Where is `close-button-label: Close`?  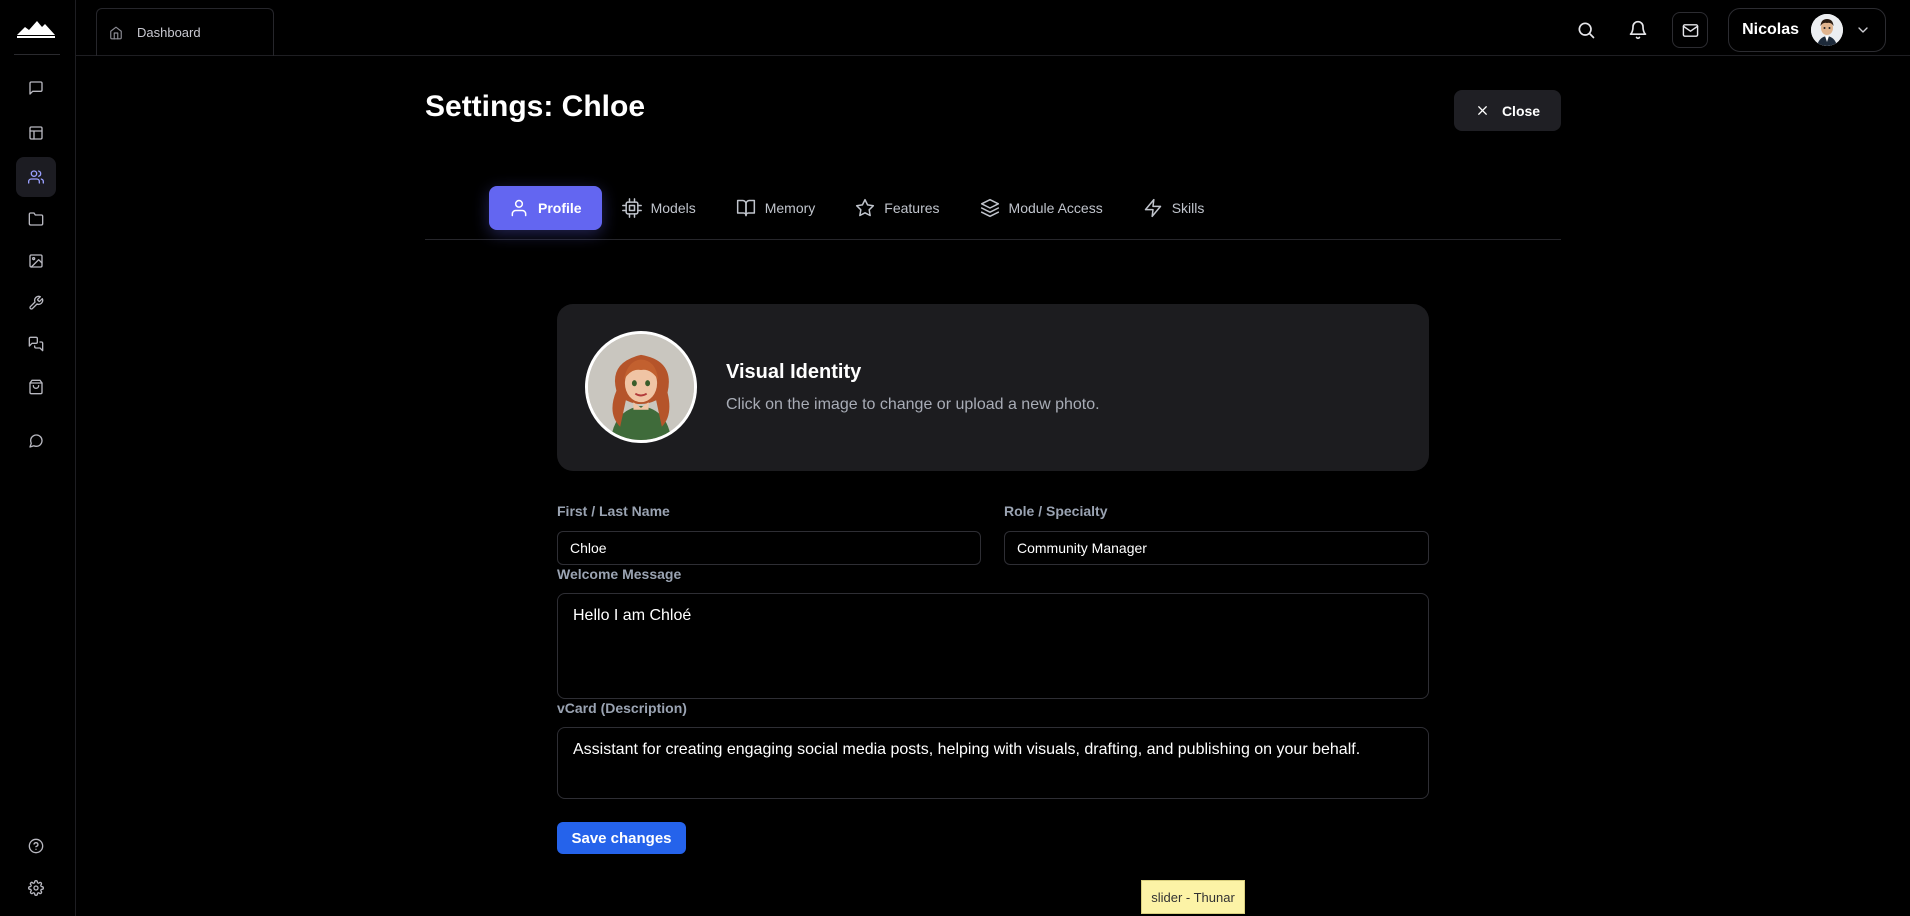
close-button-label: Close is located at coordinates (1521, 110).